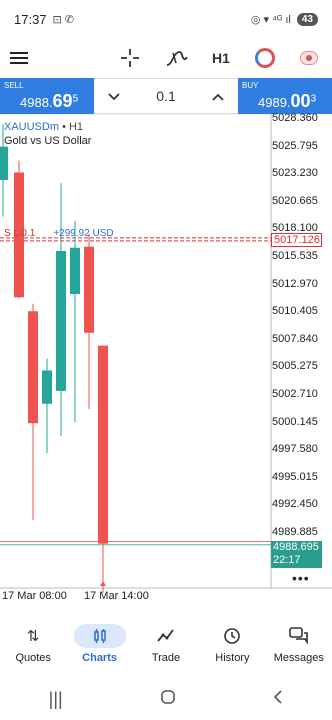 Image resolution: width=332 pixels, height=720 pixels. Describe the element at coordinates (299, 636) in the screenshot. I see `messages-icon` at that location.